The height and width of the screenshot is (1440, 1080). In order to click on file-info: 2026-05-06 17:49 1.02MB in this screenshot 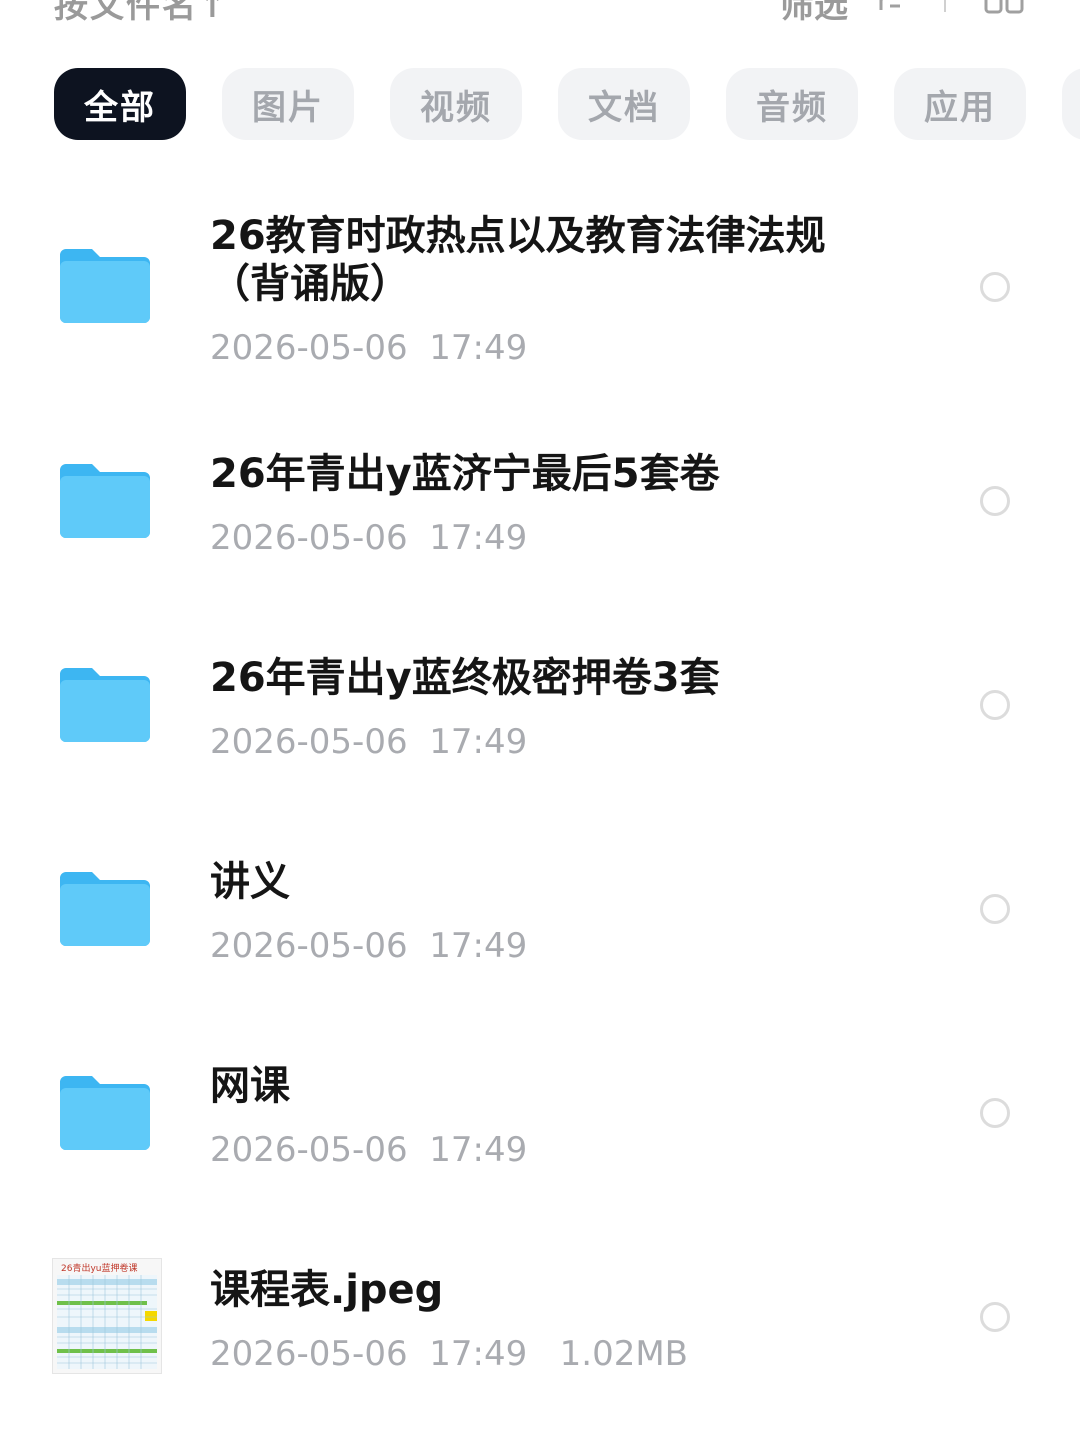, I will do `click(449, 1354)`.